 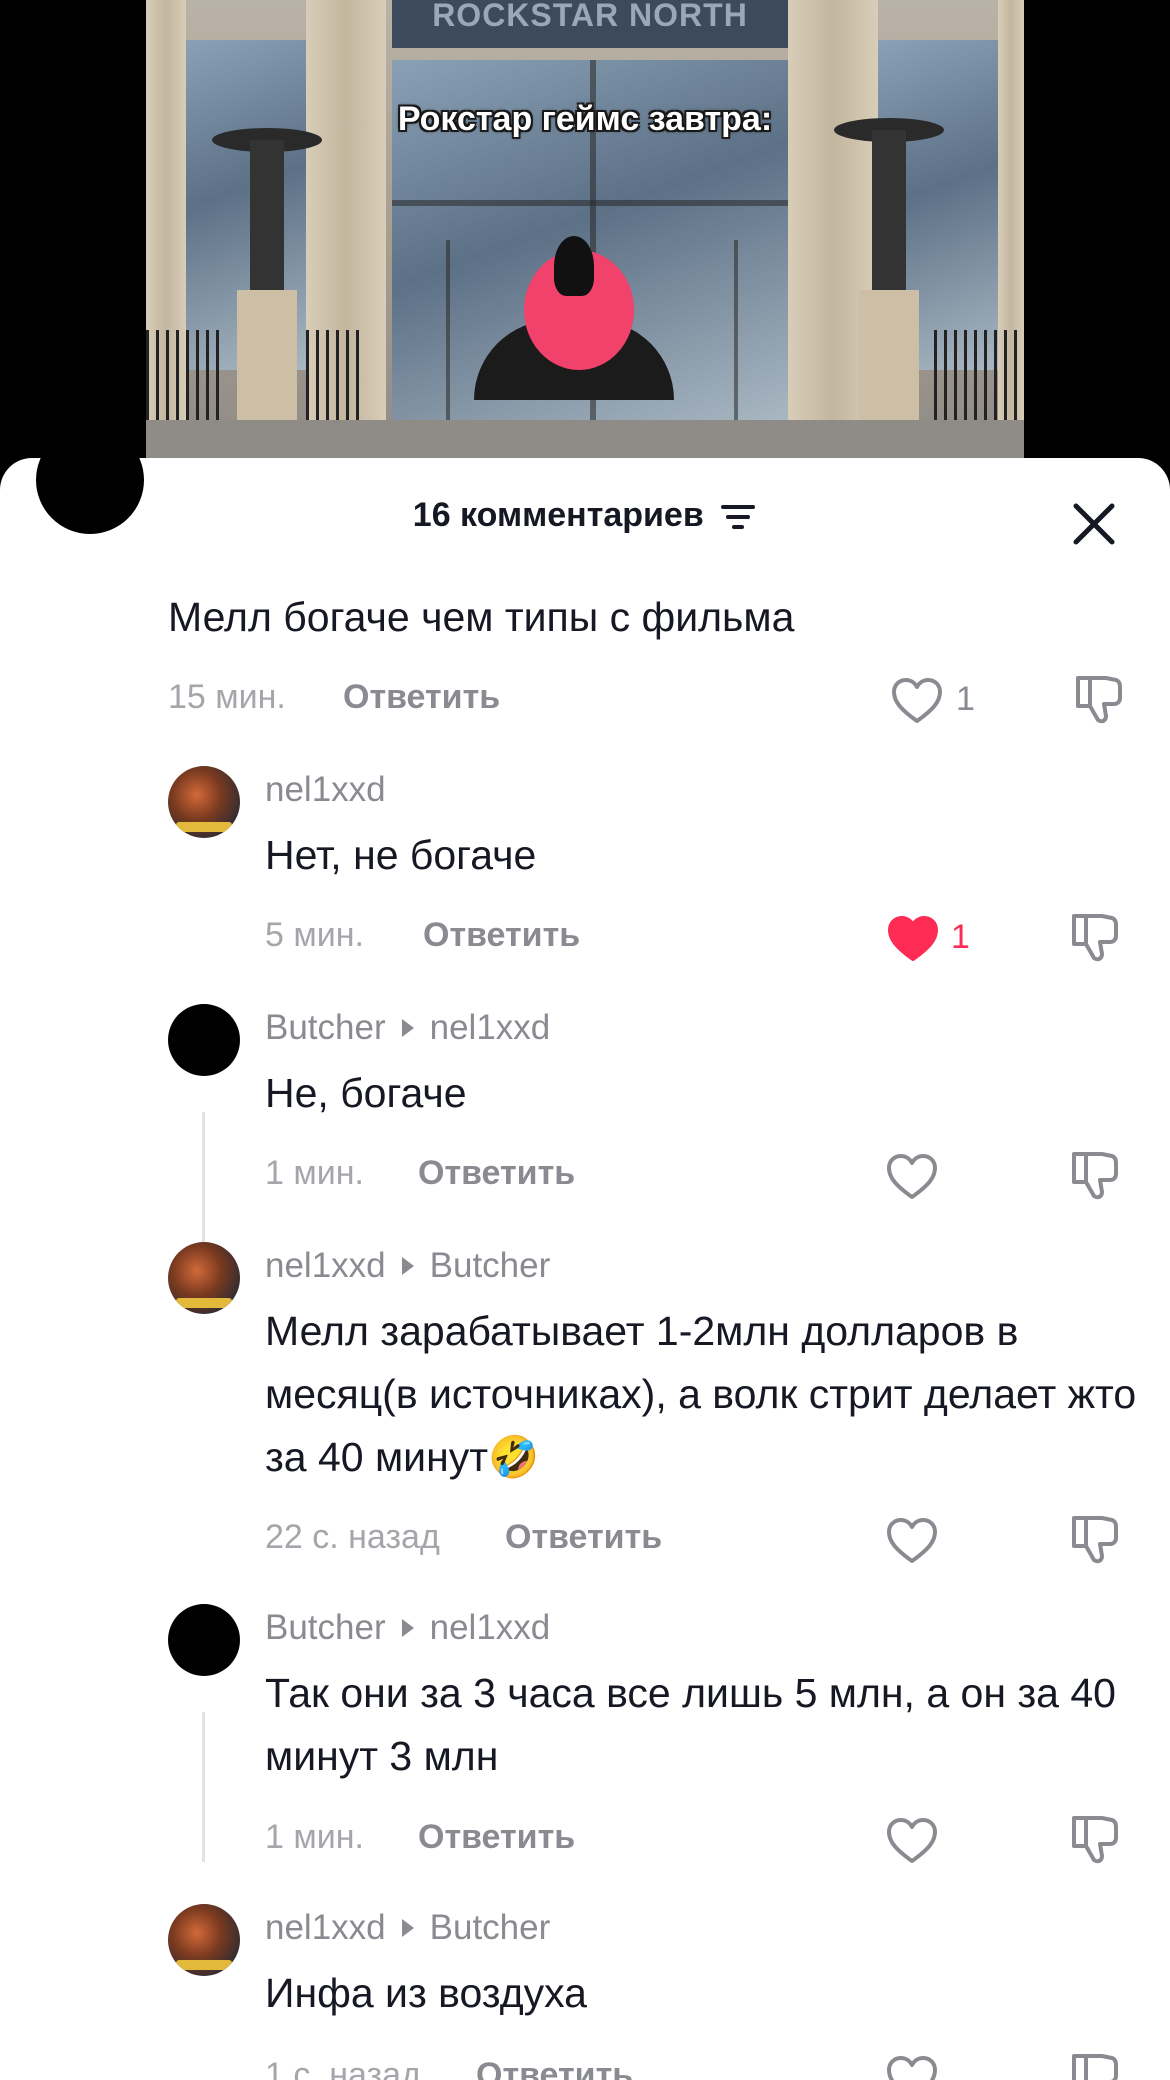 What do you see at coordinates (739, 517) in the screenshot?
I see `sort-filter-icon` at bounding box center [739, 517].